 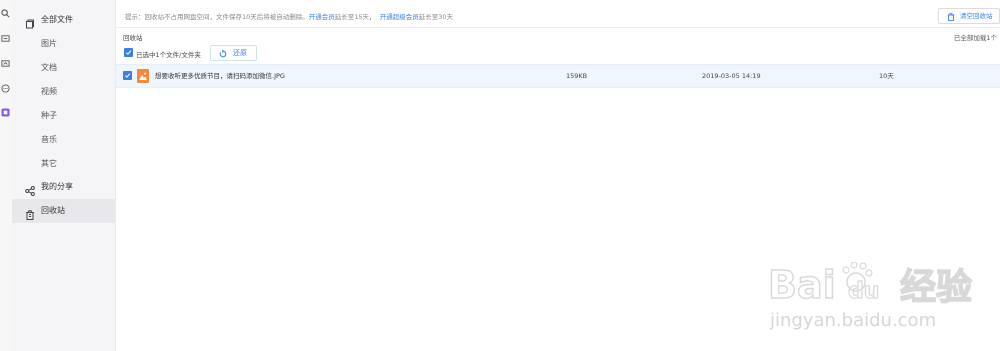 I want to click on icon-rail, so click(x=6, y=175).